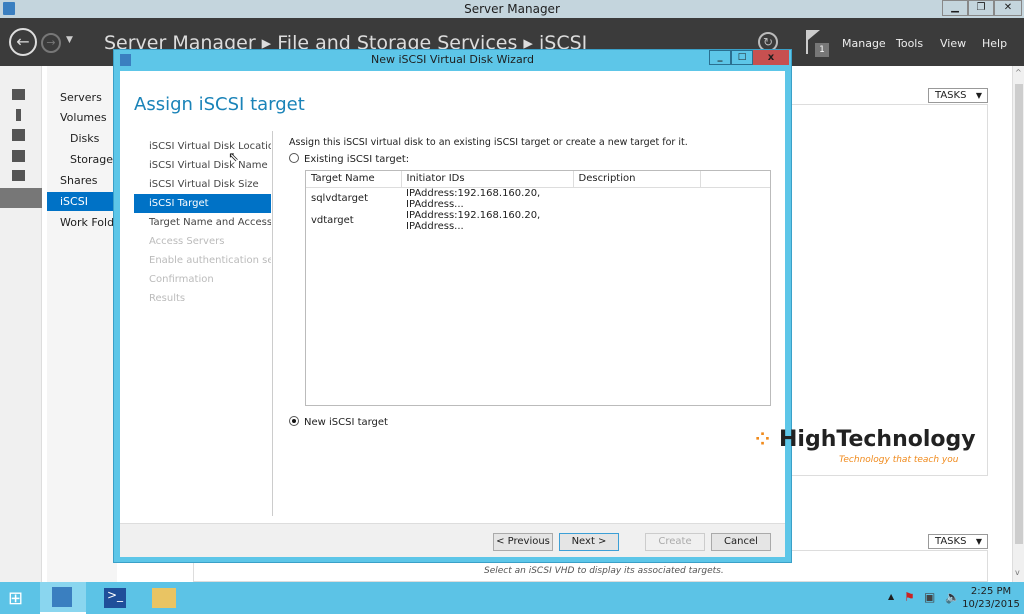 Image resolution: width=1024 pixels, height=614 pixels. What do you see at coordinates (80, 222) in the screenshot?
I see `nav-work-folders: Work Fold` at bounding box center [80, 222].